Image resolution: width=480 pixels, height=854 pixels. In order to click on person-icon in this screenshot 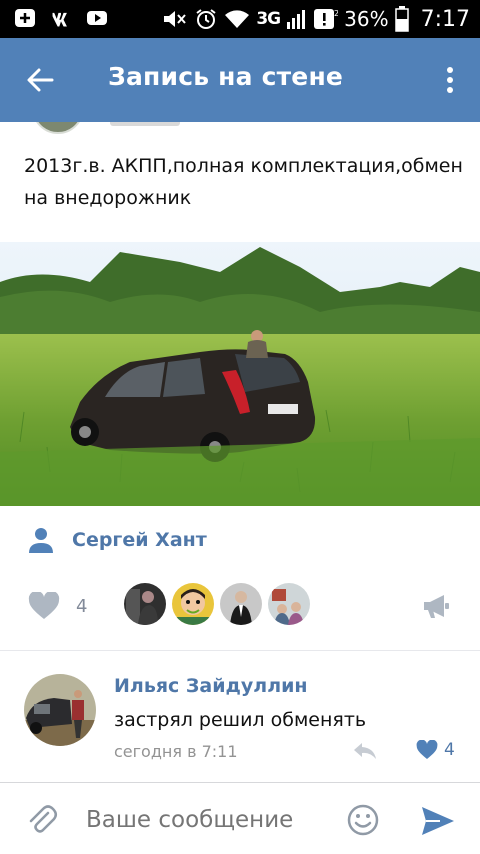, I will do `click(41, 540)`.